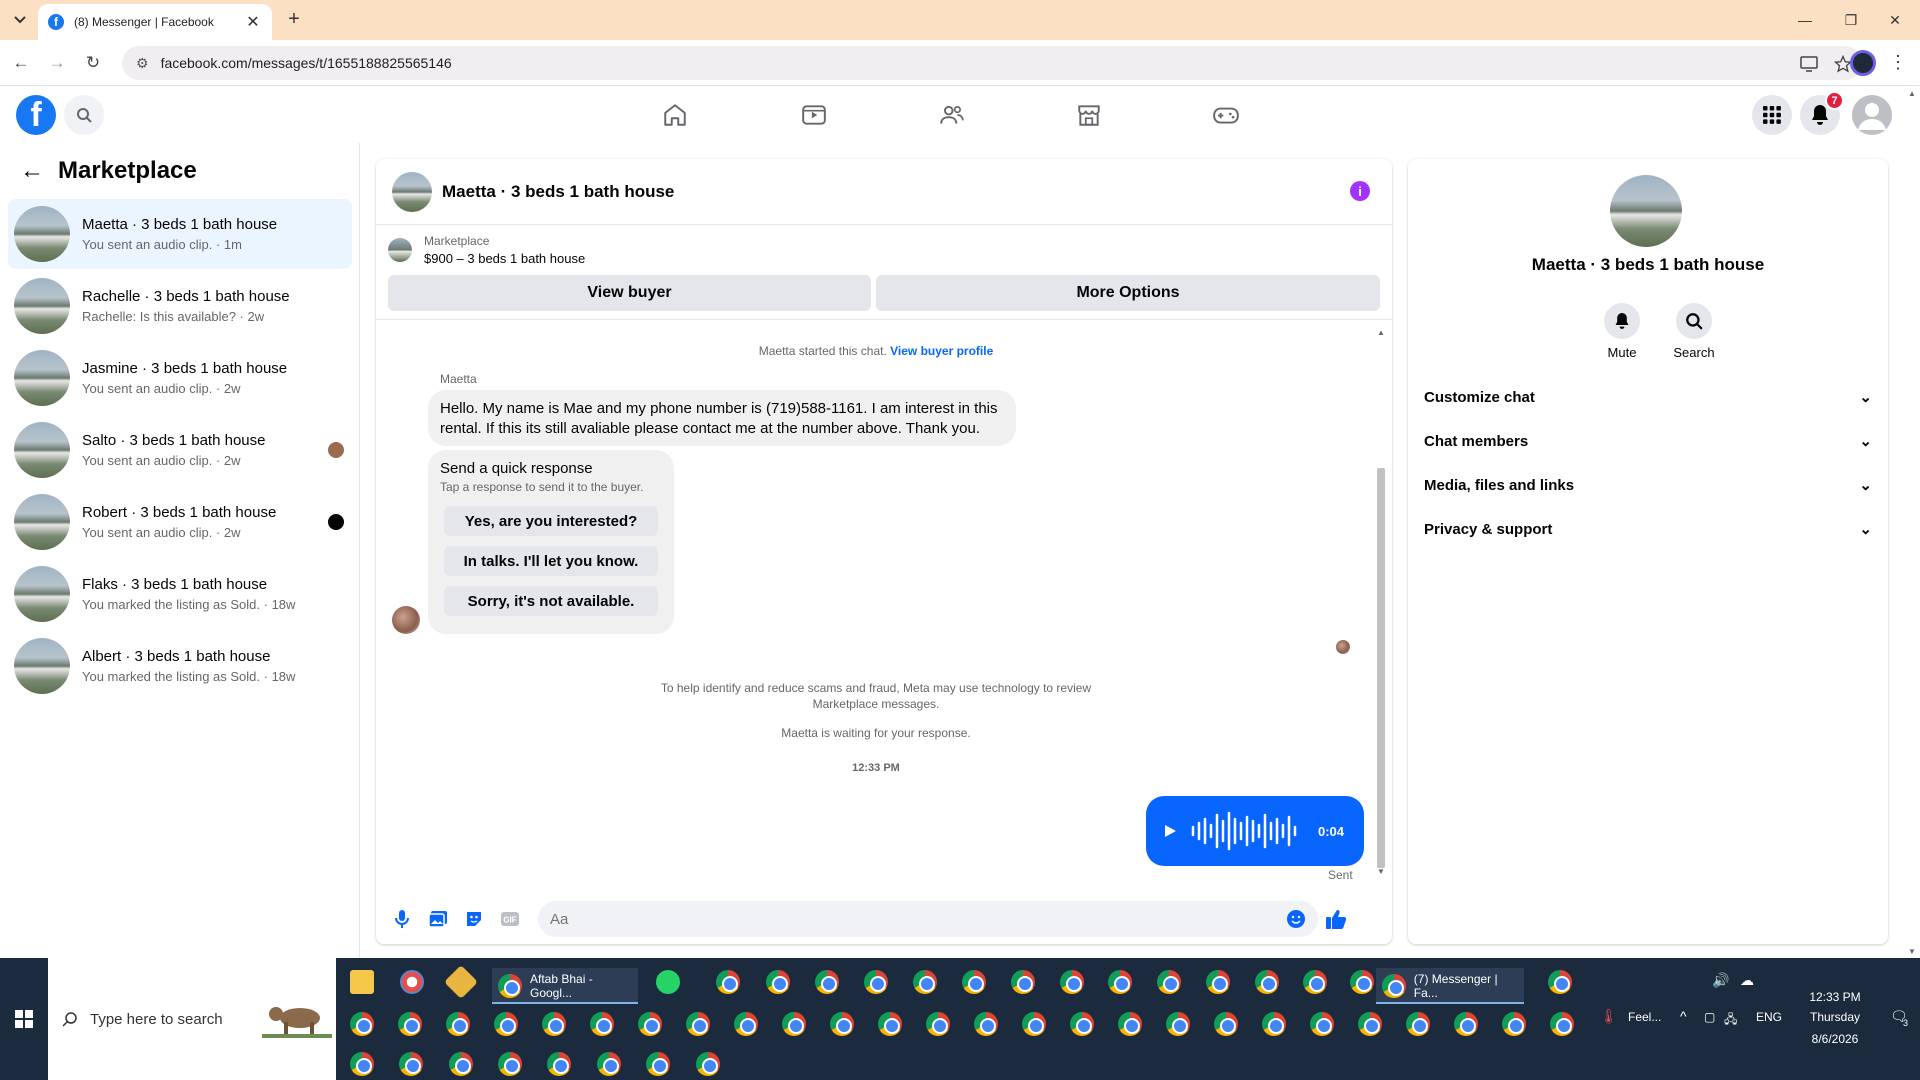  I want to click on weather-icon: 🌡, so click(1609, 1016).